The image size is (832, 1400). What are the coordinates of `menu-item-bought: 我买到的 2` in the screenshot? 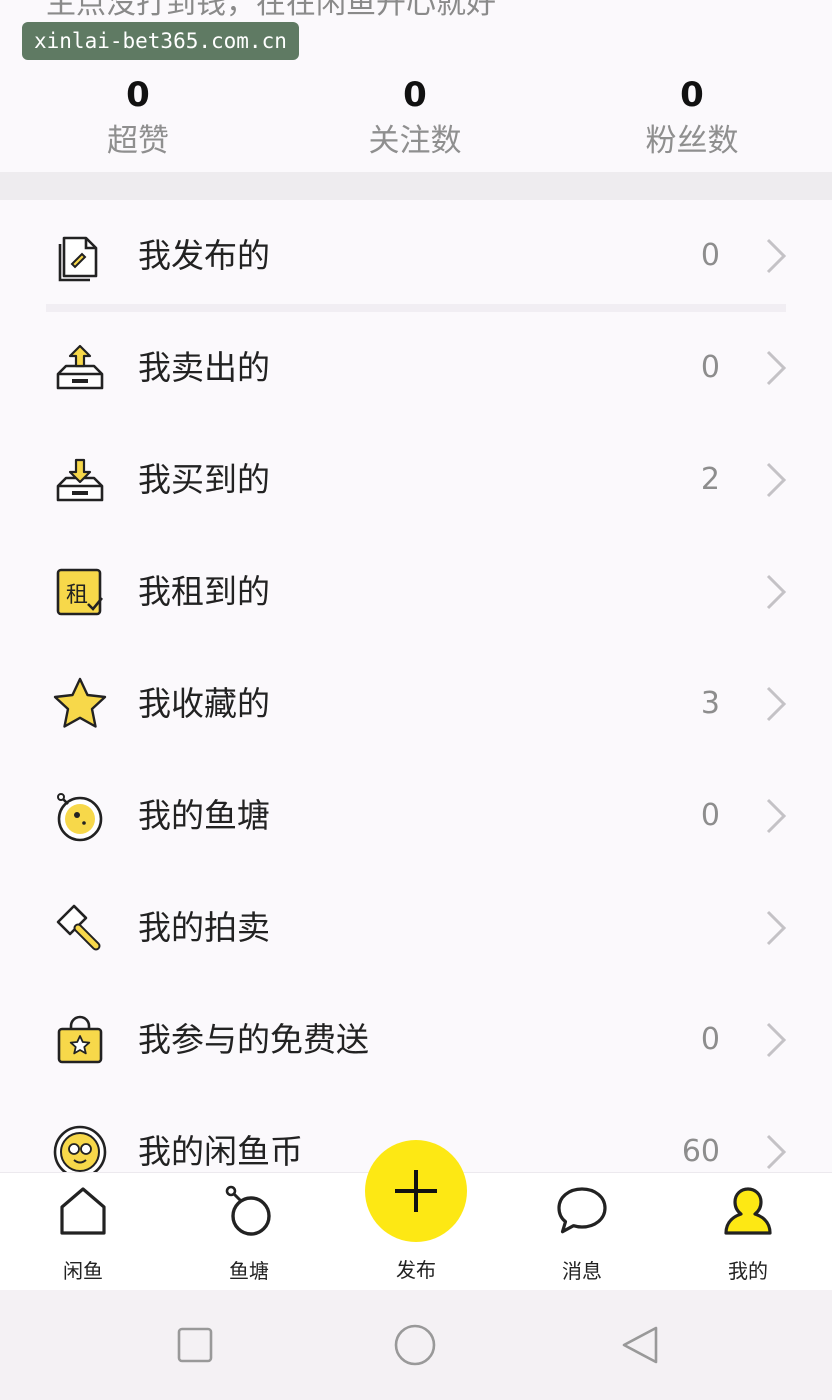 It's located at (416, 480).